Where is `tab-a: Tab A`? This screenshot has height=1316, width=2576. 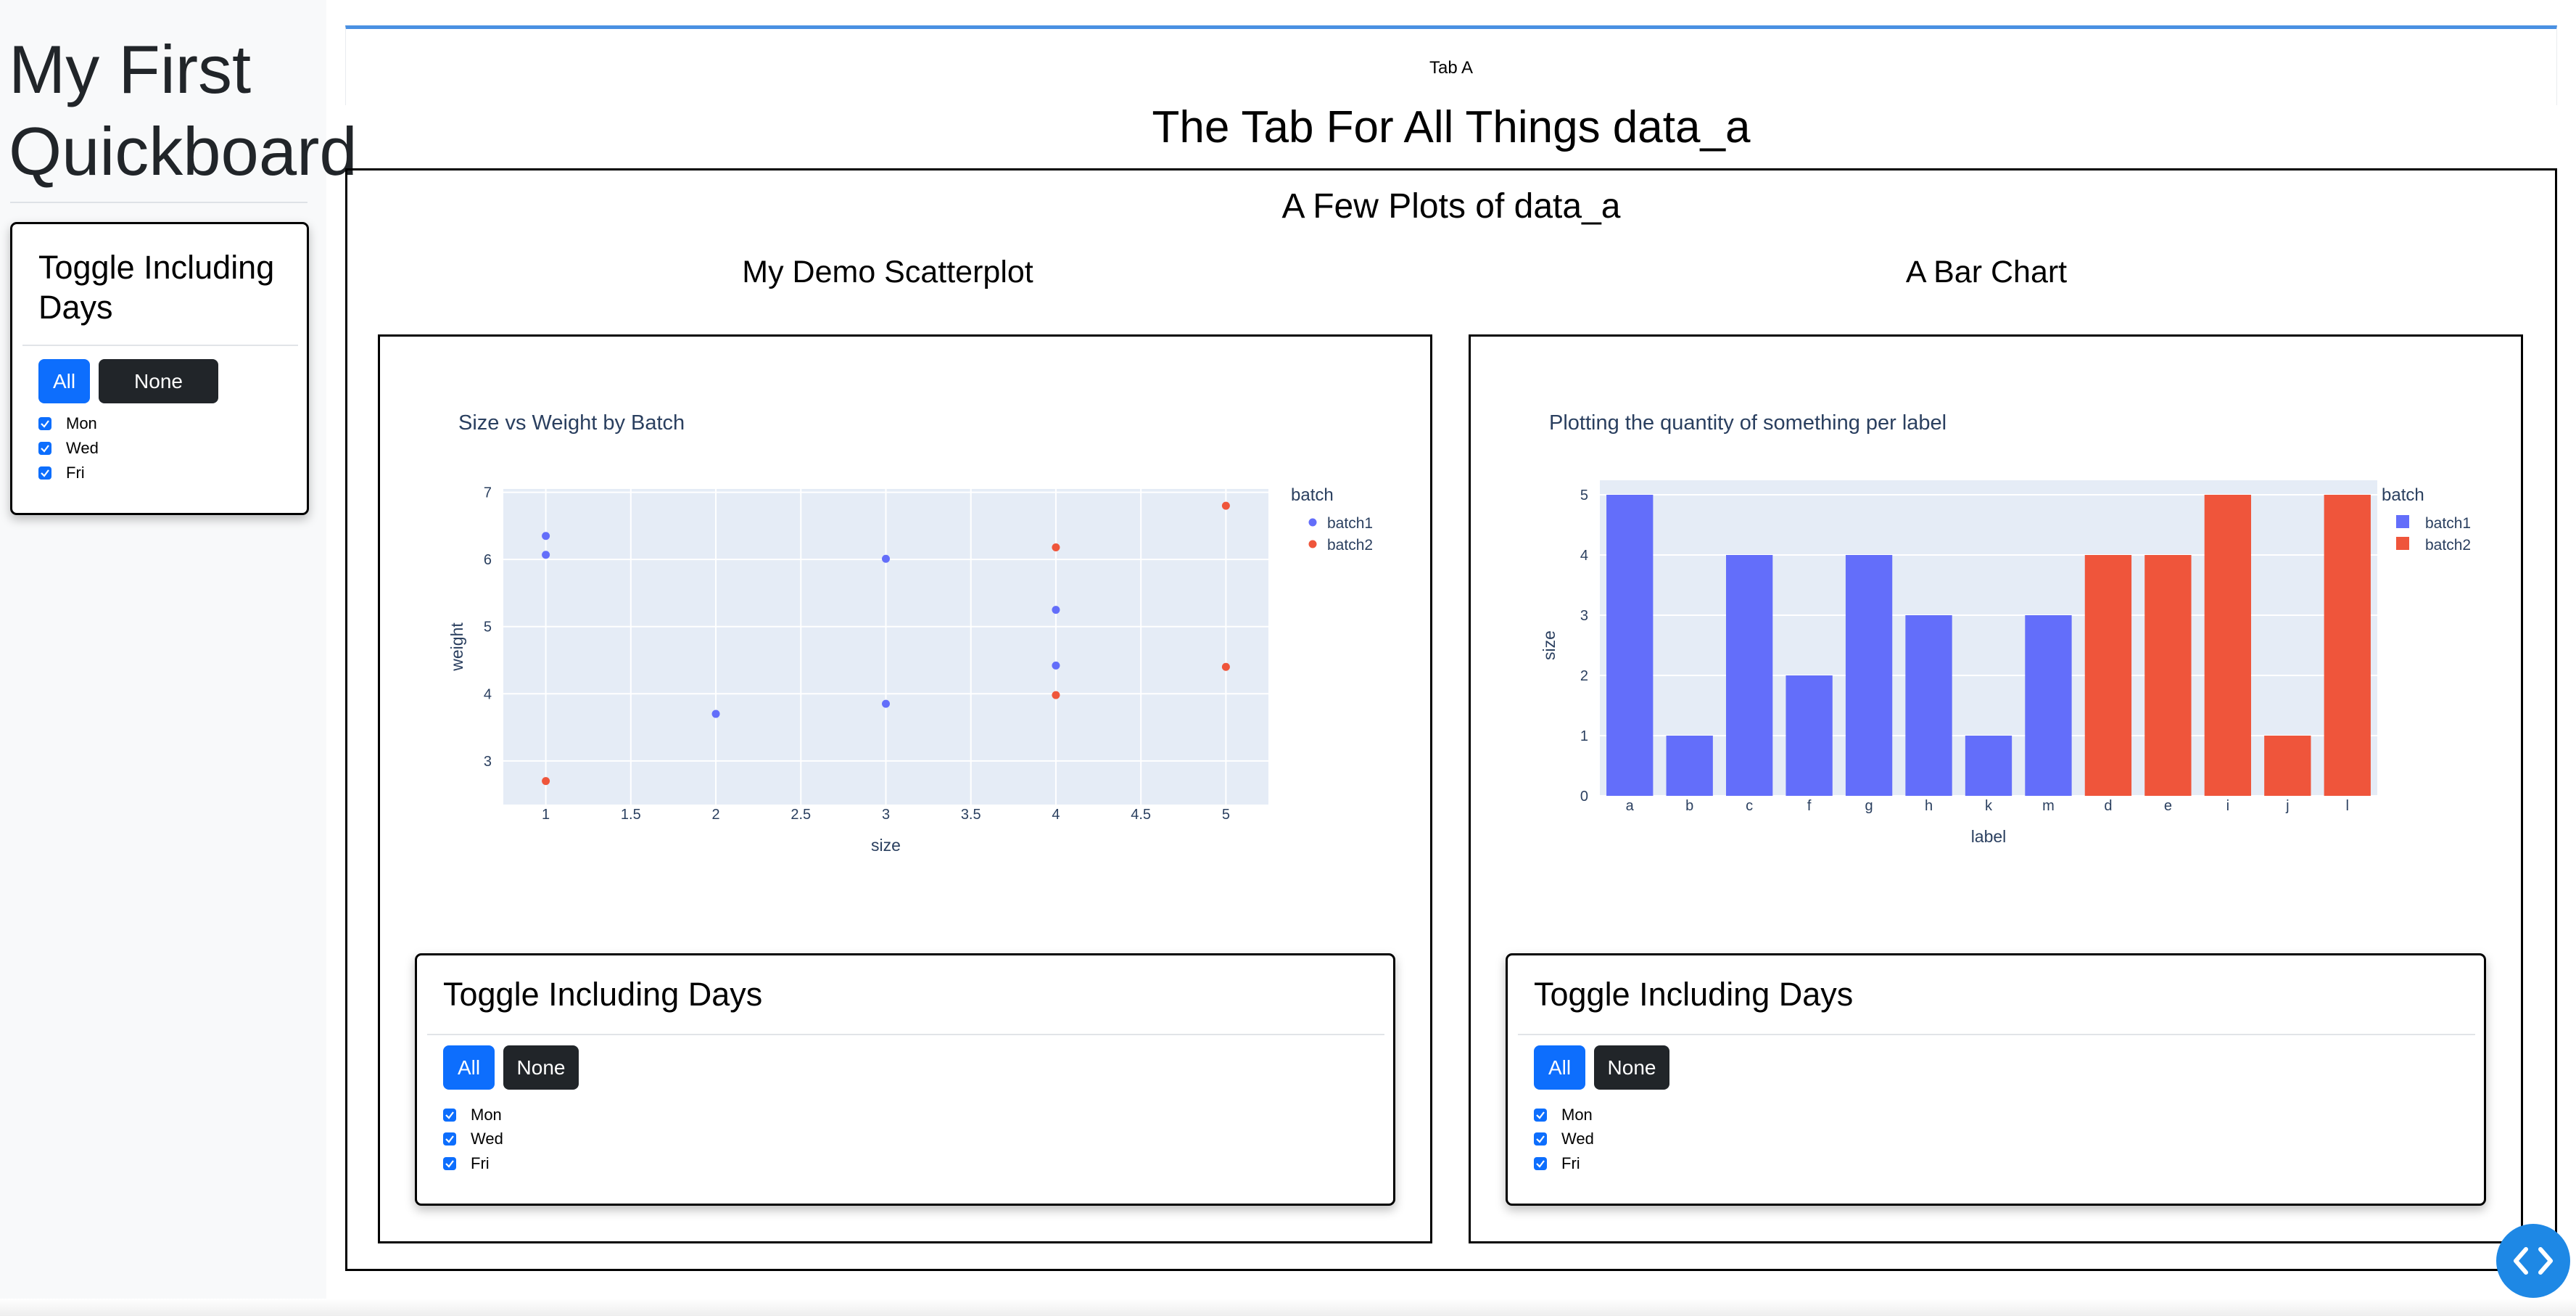
tab-a: Tab A is located at coordinates (1451, 68).